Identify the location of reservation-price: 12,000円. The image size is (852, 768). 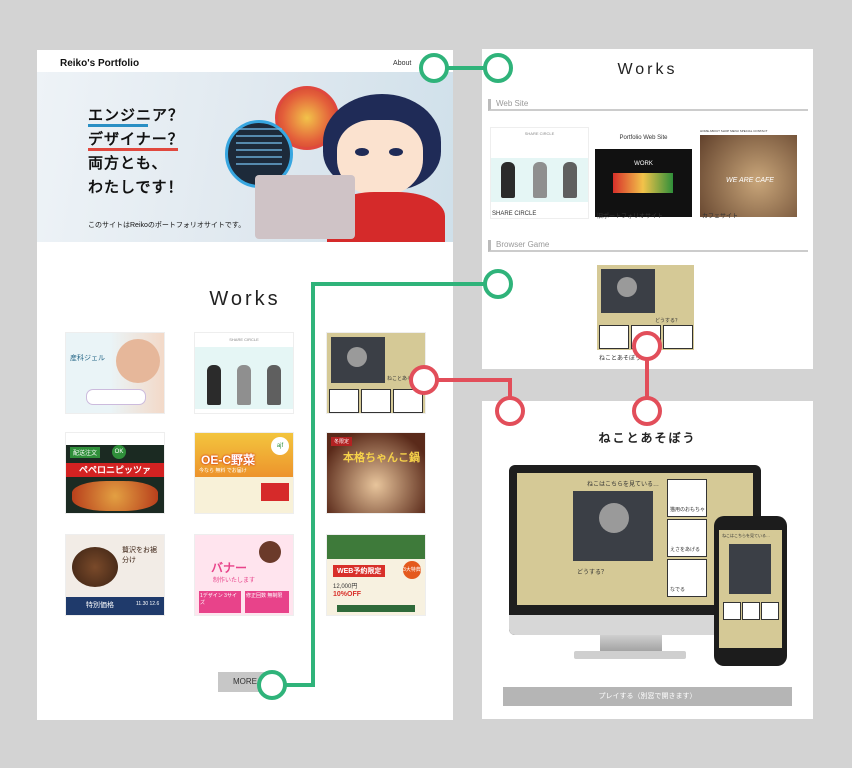
(345, 587).